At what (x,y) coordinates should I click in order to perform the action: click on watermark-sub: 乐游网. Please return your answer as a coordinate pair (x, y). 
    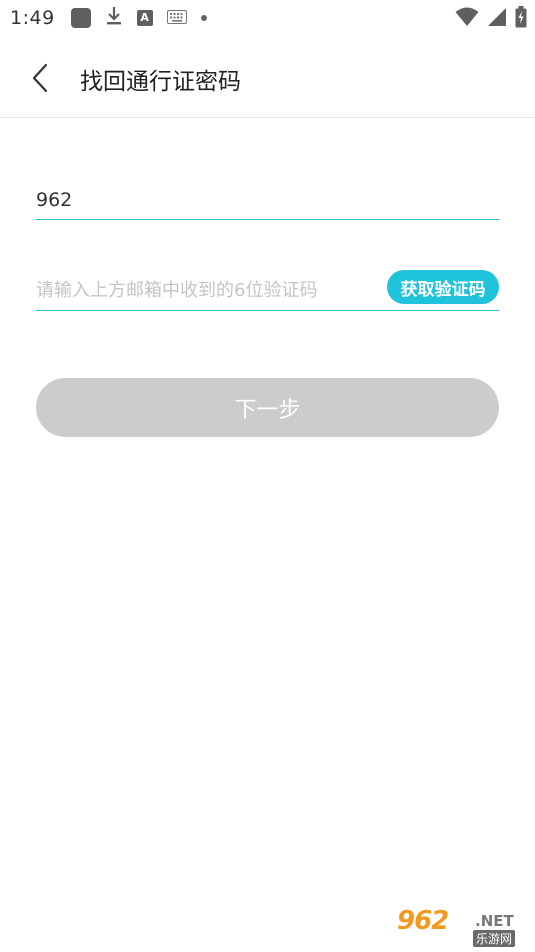
    Looking at the image, I should click on (494, 938).